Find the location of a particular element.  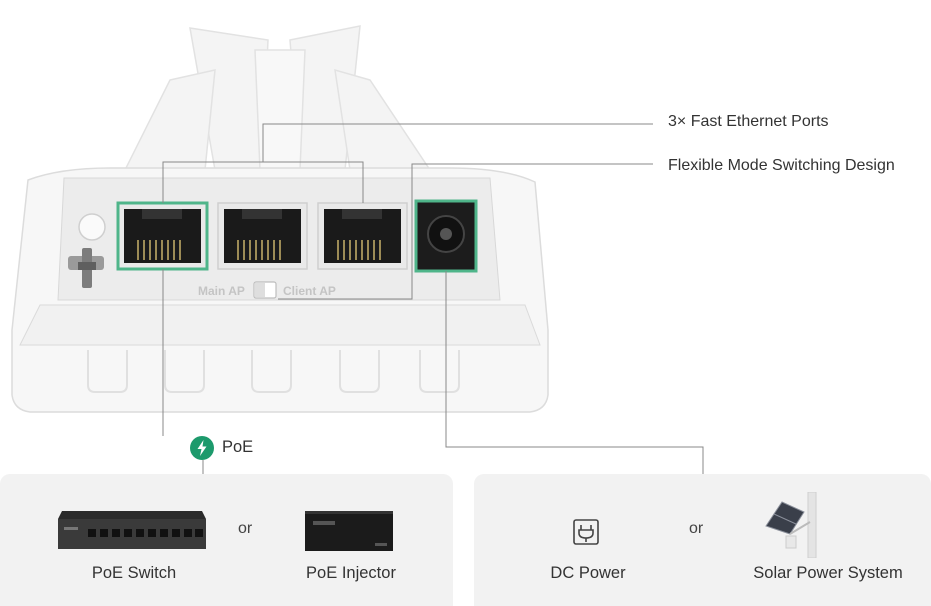

dc-power-jack is located at coordinates (446, 236).